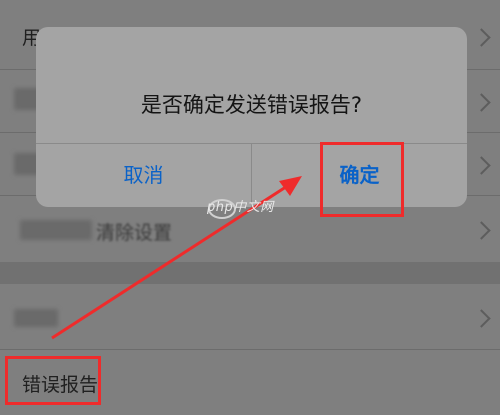  What do you see at coordinates (134, 233) in the screenshot?
I see `settings-row-4-label: 清除设置` at bounding box center [134, 233].